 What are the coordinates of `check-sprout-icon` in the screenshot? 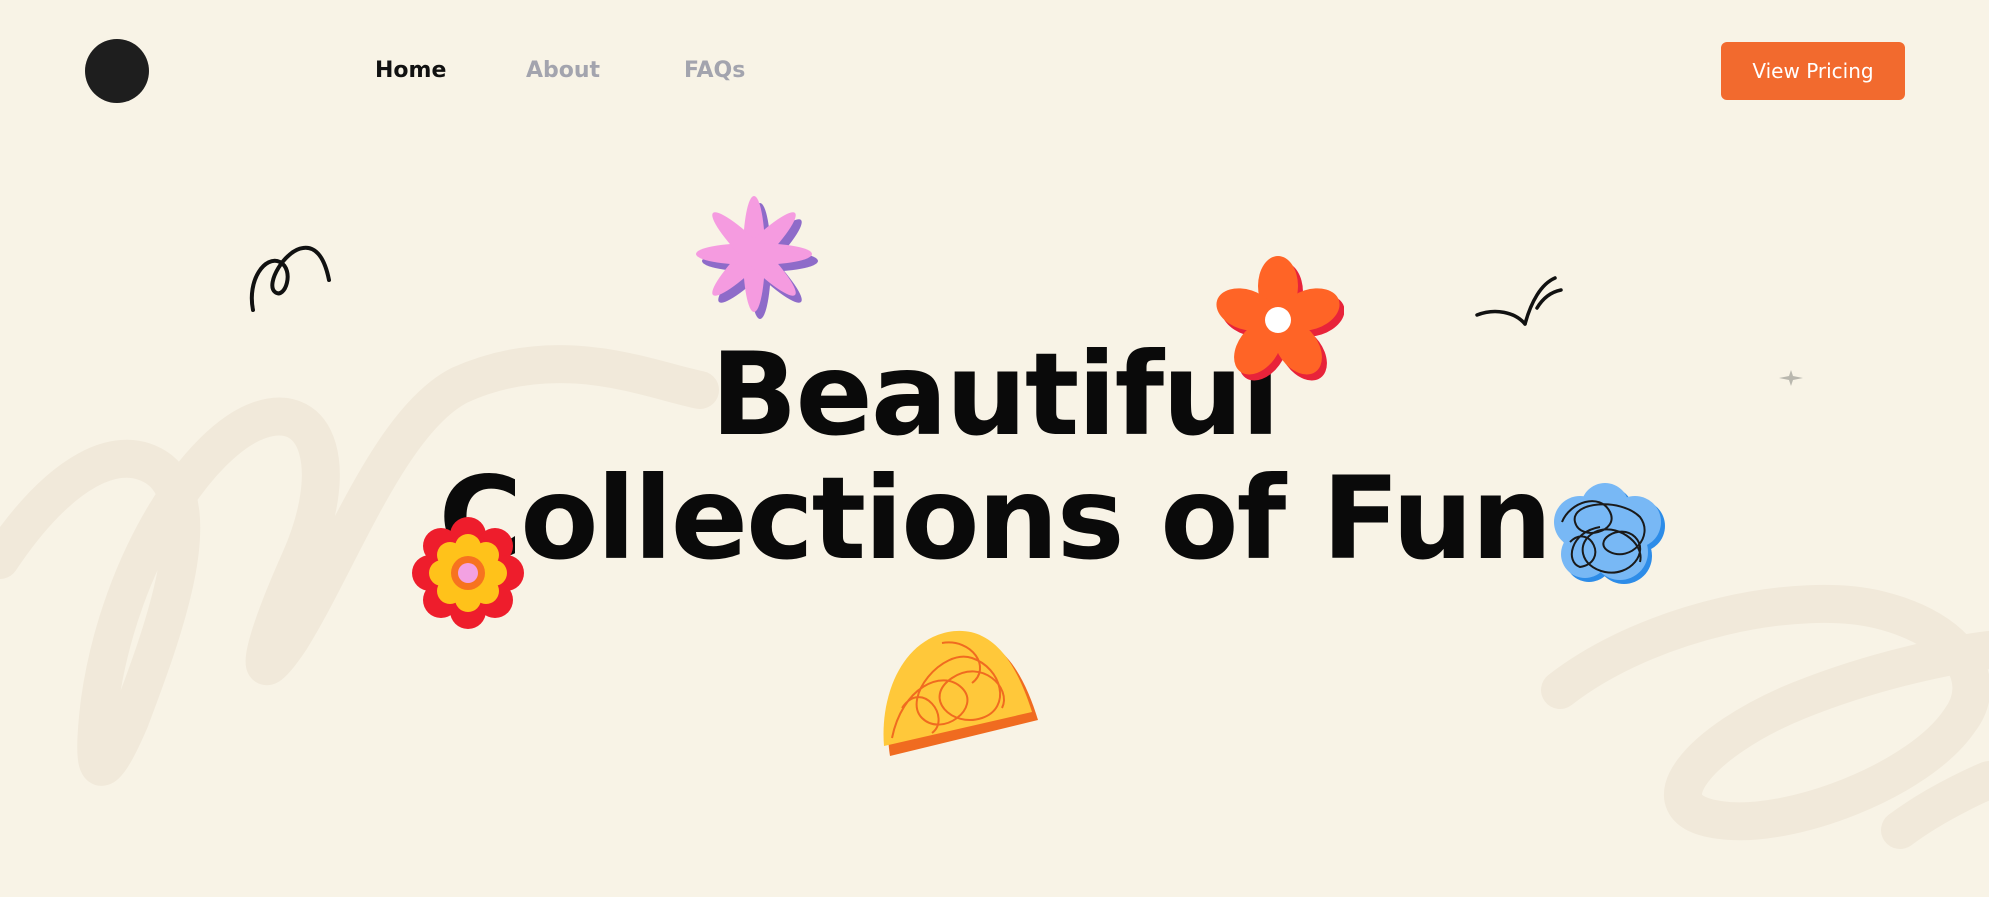 It's located at (1519, 301).